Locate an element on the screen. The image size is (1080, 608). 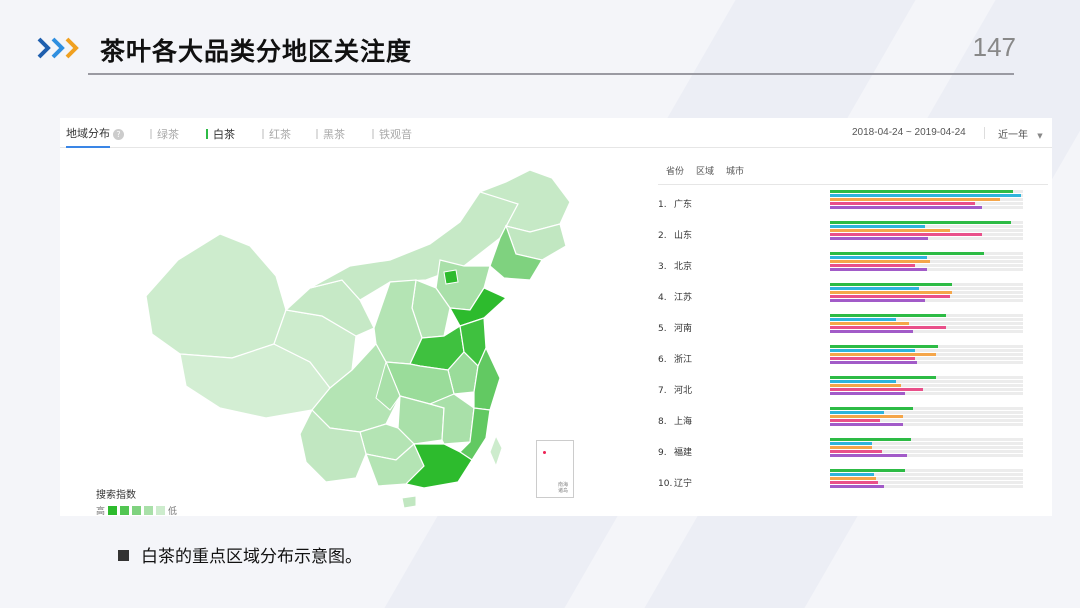
header-divider is located at coordinates (551, 74).